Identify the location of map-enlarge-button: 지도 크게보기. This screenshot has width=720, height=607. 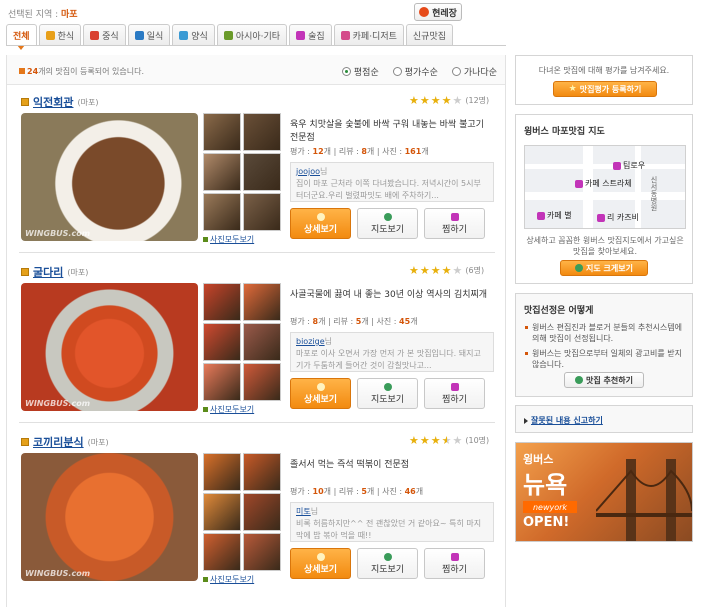
(604, 268).